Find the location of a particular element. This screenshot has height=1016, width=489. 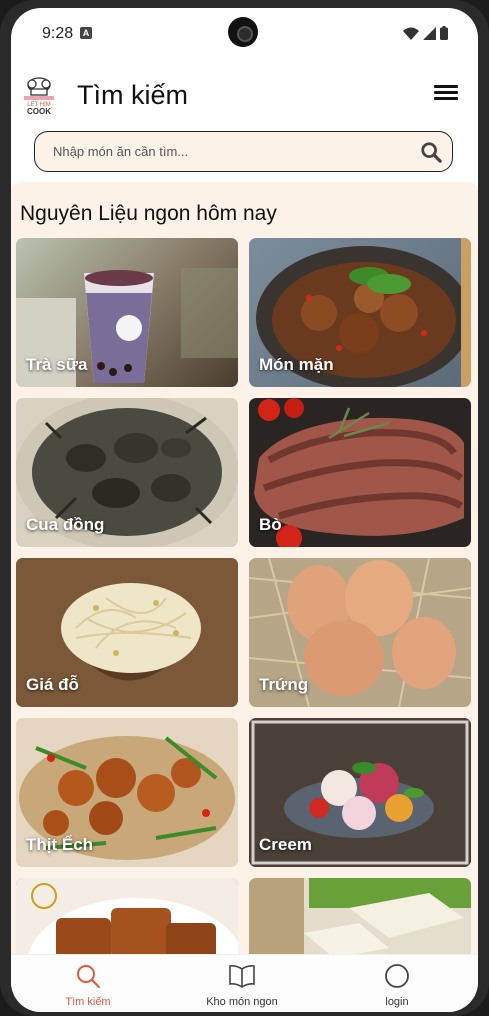

category-card-tofu is located at coordinates (360, 916).